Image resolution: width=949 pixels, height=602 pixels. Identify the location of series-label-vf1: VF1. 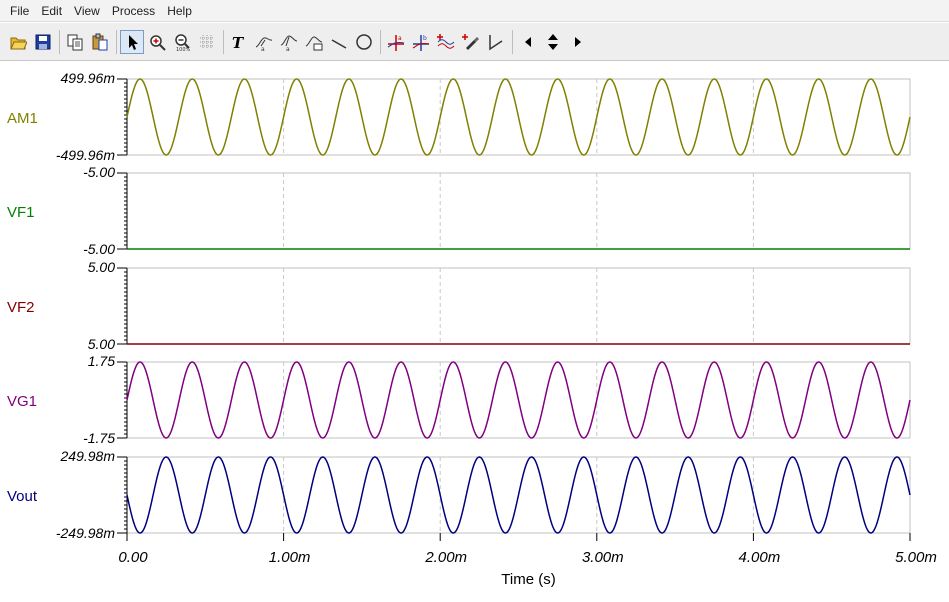
(21, 212).